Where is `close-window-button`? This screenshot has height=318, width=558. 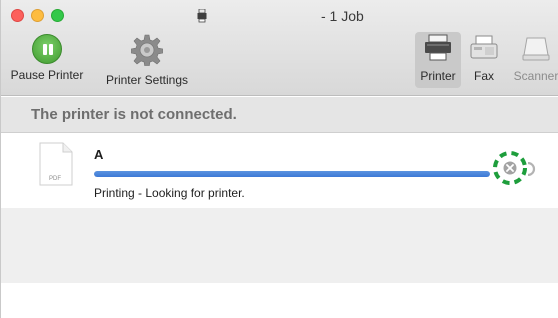 close-window-button is located at coordinates (17, 15).